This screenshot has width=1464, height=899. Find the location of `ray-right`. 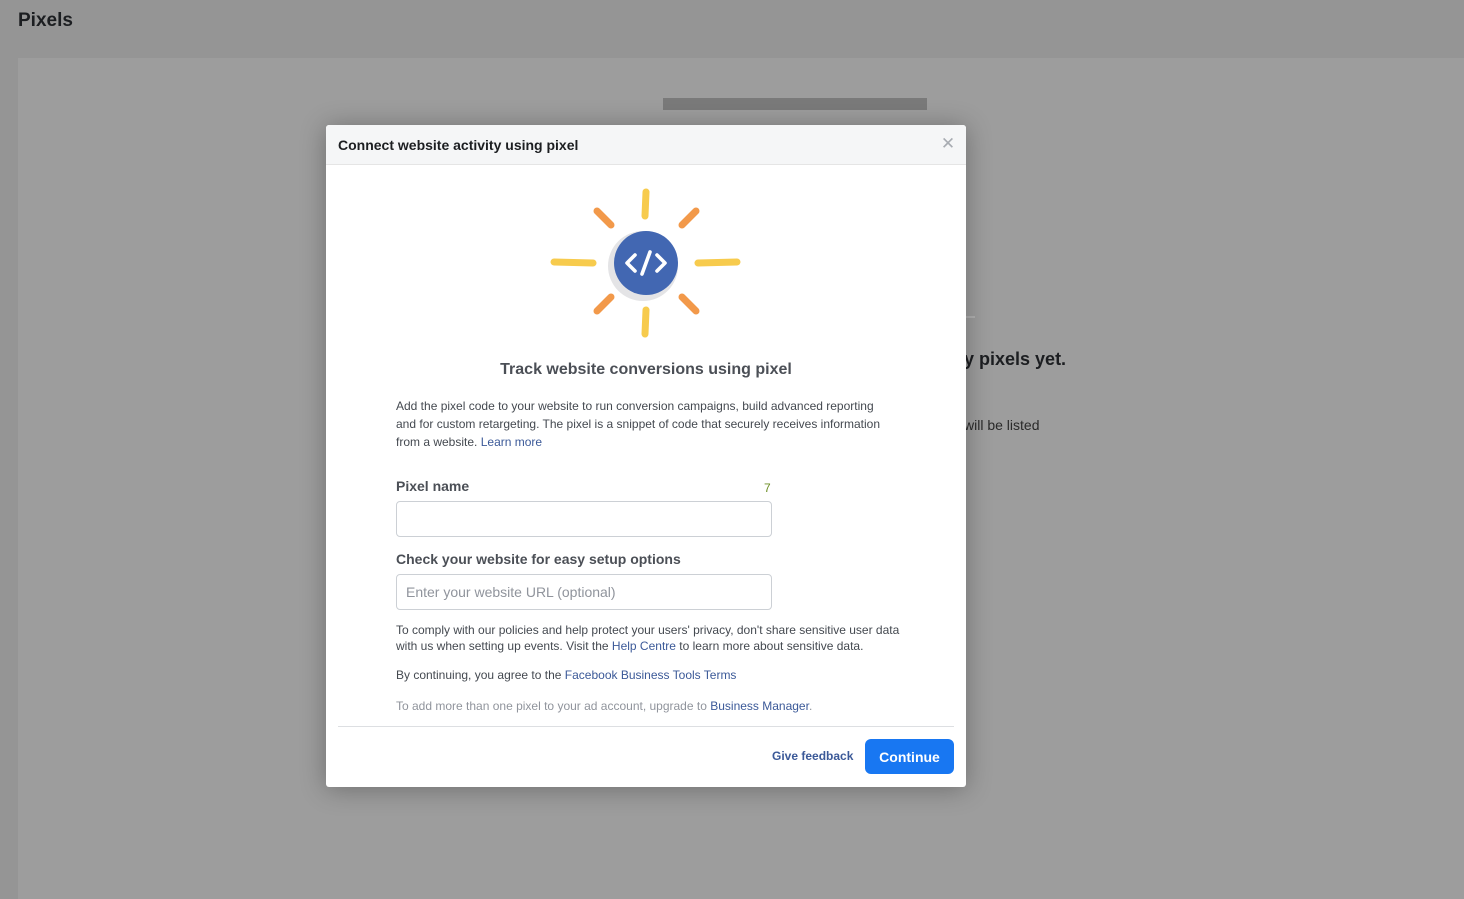

ray-right is located at coordinates (717, 262).